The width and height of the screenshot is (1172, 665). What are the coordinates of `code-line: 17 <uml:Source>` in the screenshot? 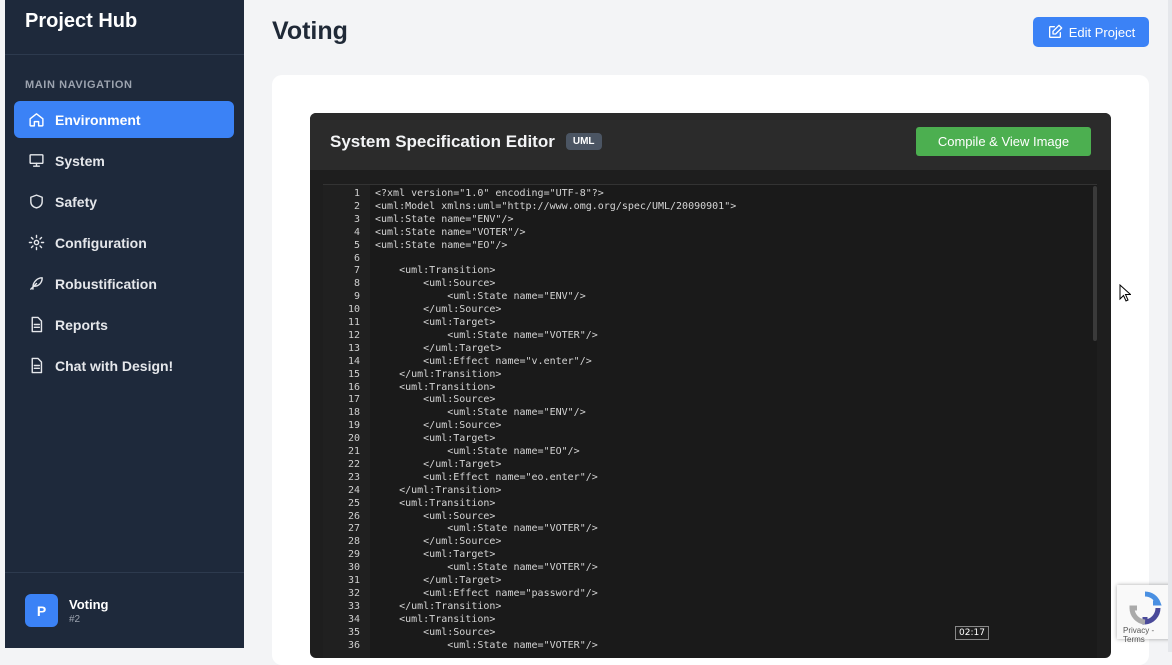 It's located at (708, 399).